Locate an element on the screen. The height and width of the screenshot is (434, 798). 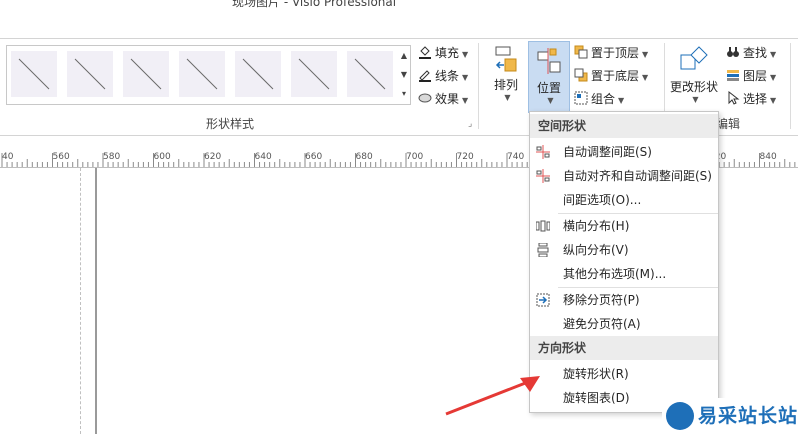
cursor-icon is located at coordinates (734, 98).